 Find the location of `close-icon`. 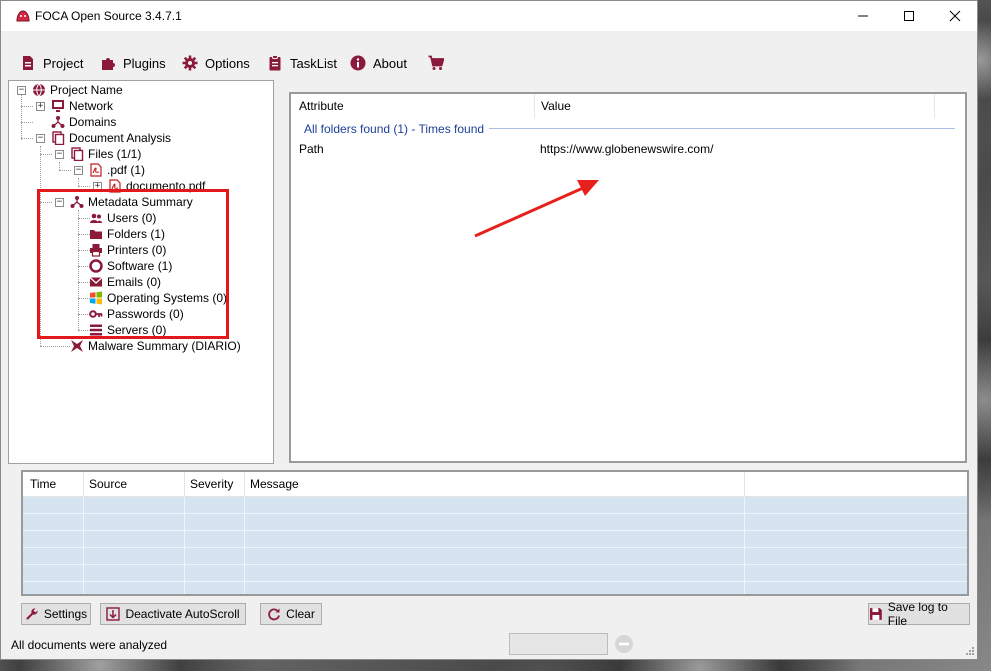

close-icon is located at coordinates (955, 16).